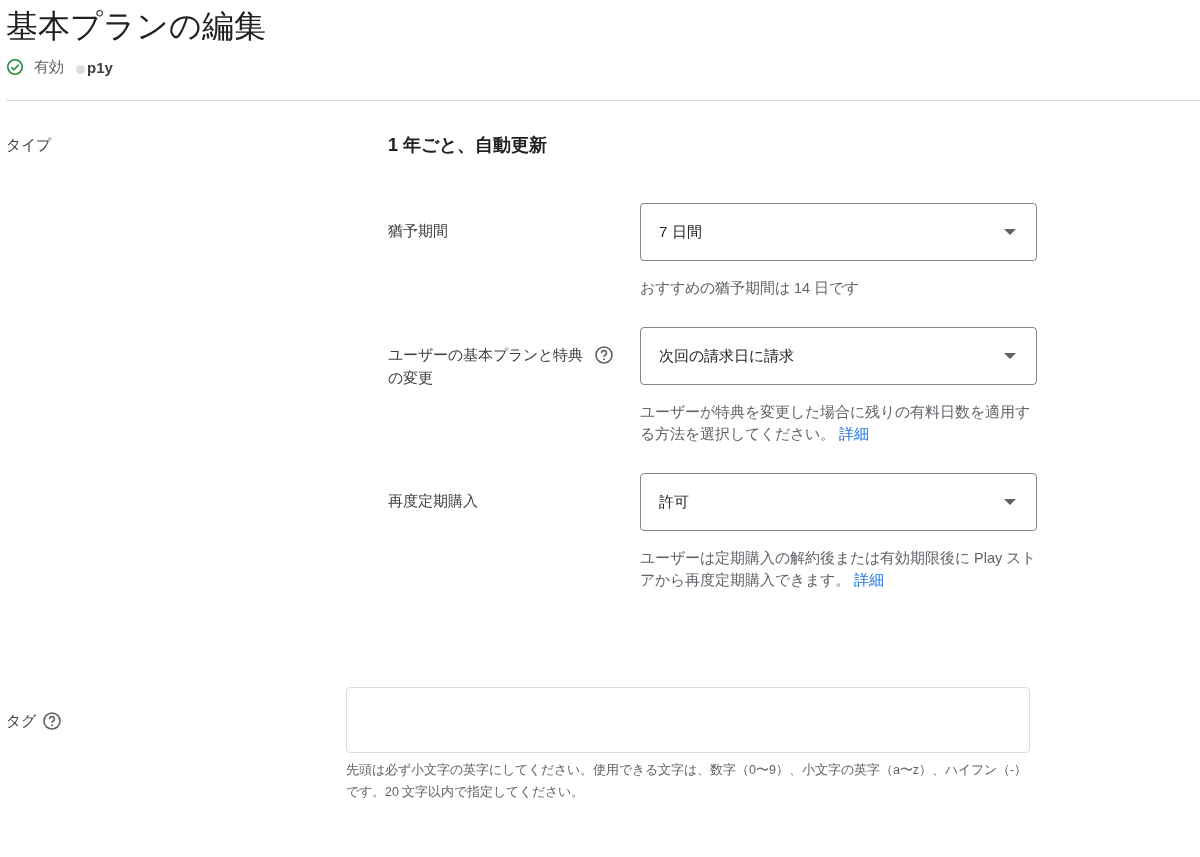 The width and height of the screenshot is (1200, 857). I want to click on dropdown: 7 日間, so click(838, 232).